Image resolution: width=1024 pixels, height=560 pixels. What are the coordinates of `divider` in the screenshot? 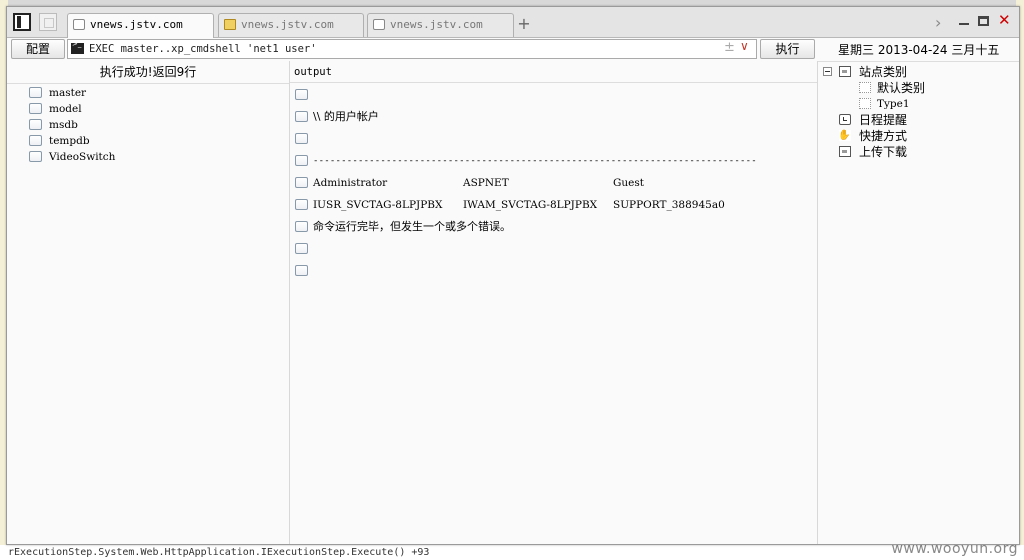 It's located at (918, 61).